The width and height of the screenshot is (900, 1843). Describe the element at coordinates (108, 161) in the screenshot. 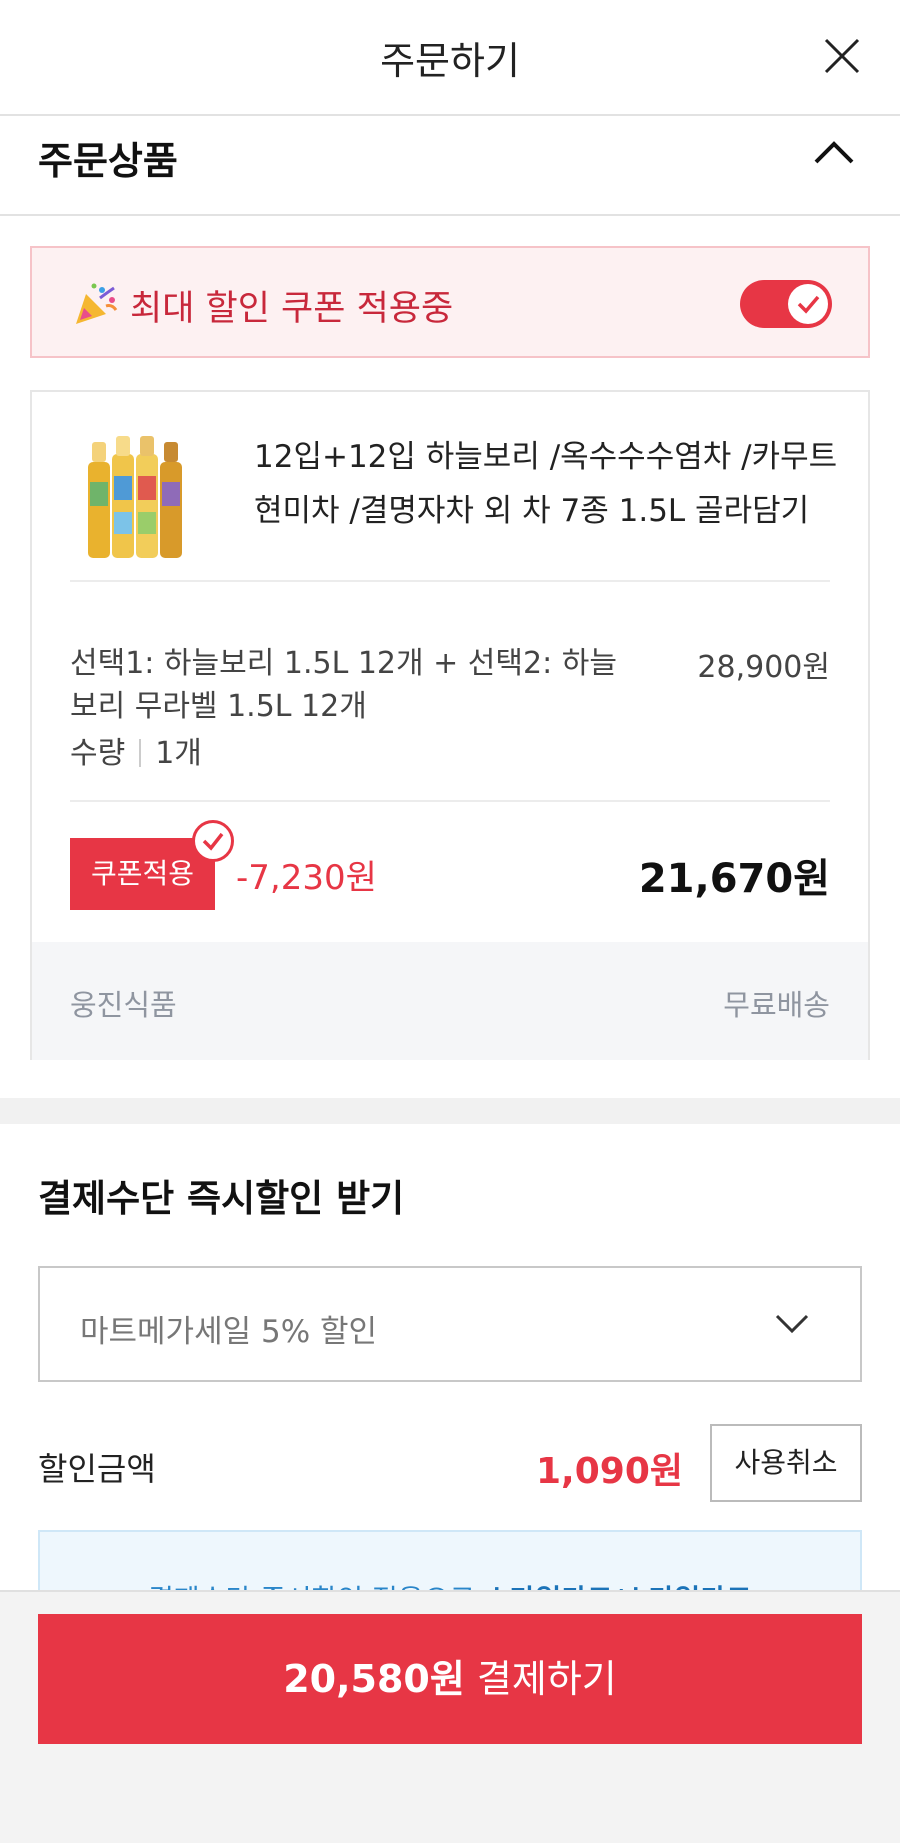

I see `order-section-title: 주문상품` at that location.